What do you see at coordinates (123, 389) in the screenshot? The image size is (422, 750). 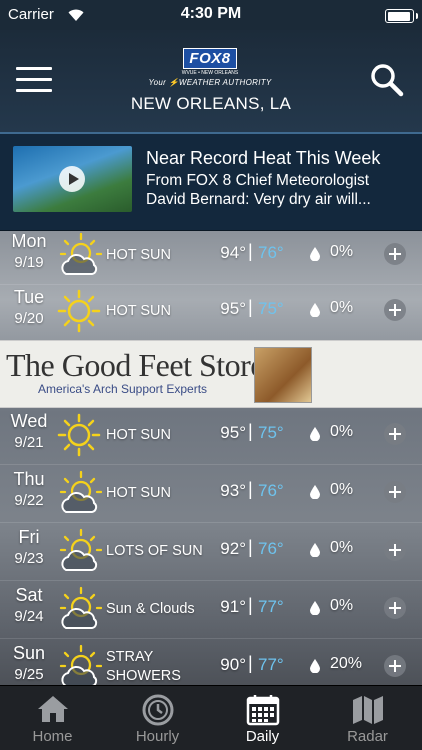 I see `ad-tagline: America's Arch Support Experts` at bounding box center [123, 389].